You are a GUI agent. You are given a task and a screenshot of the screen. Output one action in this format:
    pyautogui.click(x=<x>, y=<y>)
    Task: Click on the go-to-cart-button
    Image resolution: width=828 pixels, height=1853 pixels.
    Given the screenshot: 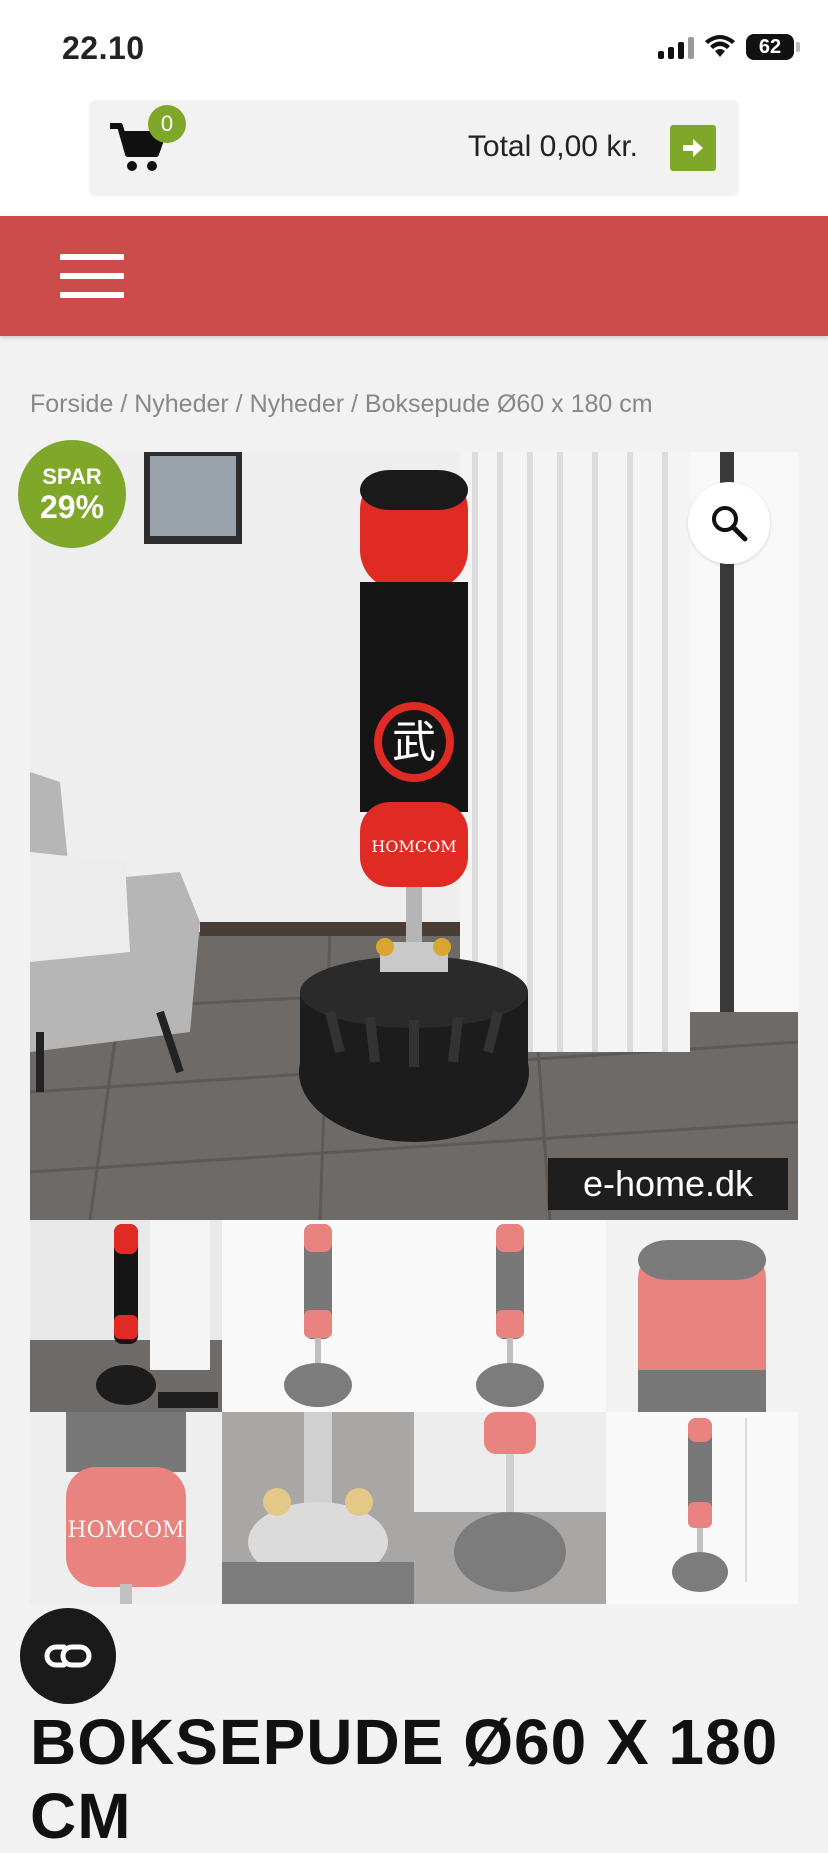 What is the action you would take?
    pyautogui.click(x=693, y=148)
    